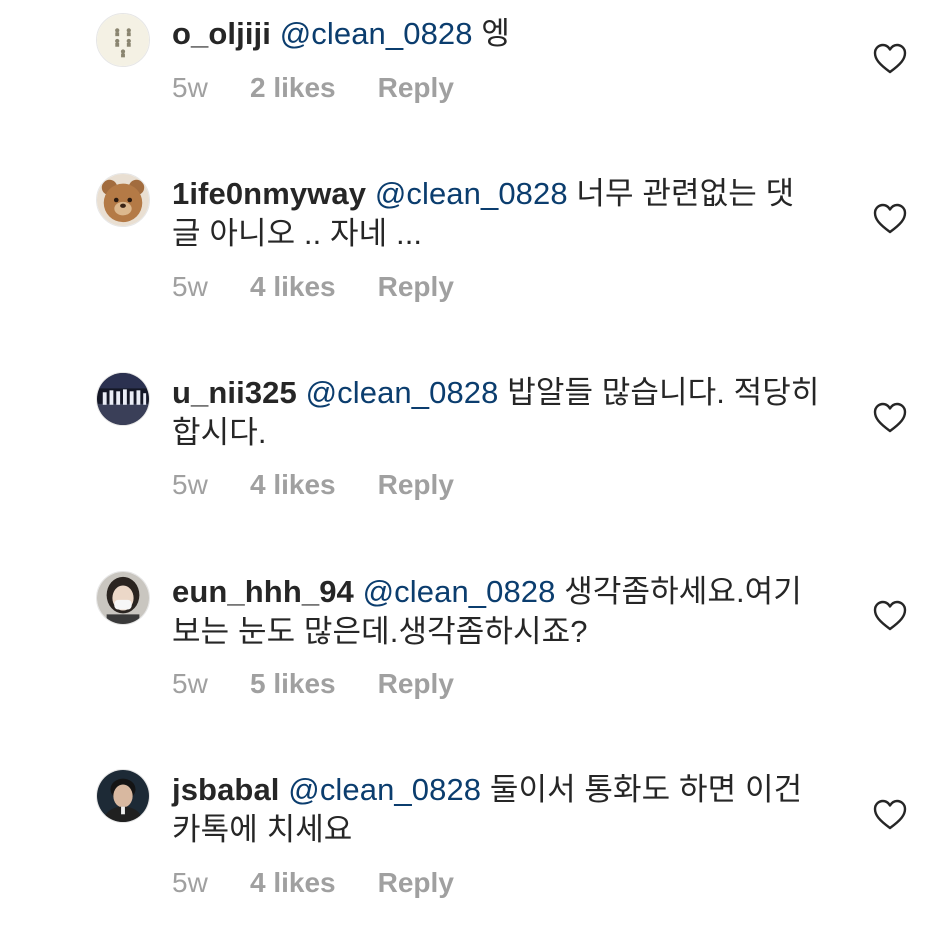  I want to click on comment-meta: 5w 2 likes Reply, so click(313, 88).